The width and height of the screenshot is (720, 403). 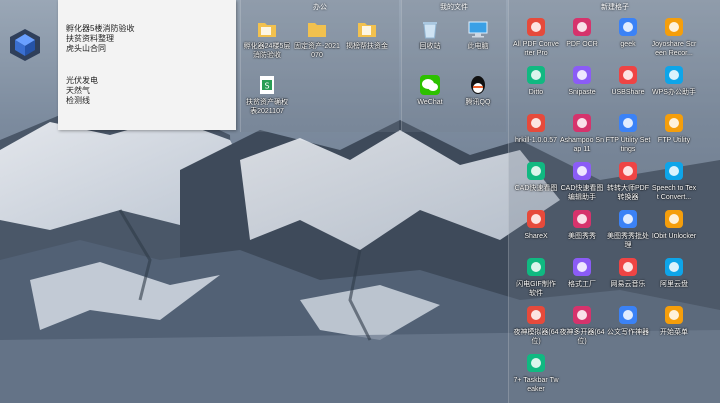 What do you see at coordinates (628, 315) in the screenshot?
I see `writing-icon` at bounding box center [628, 315].